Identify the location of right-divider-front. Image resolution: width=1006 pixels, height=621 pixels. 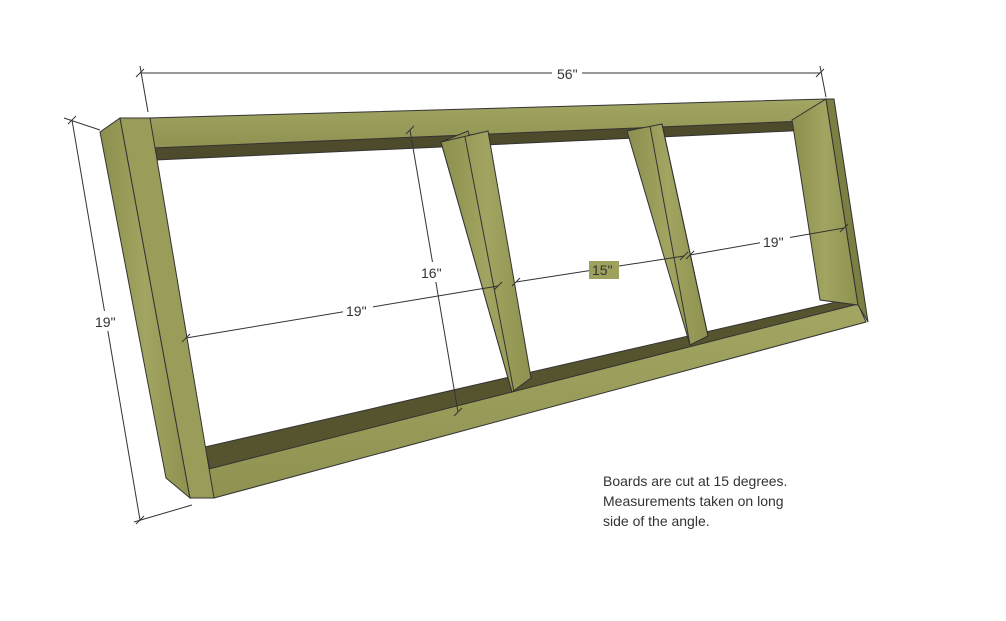
(667, 234).